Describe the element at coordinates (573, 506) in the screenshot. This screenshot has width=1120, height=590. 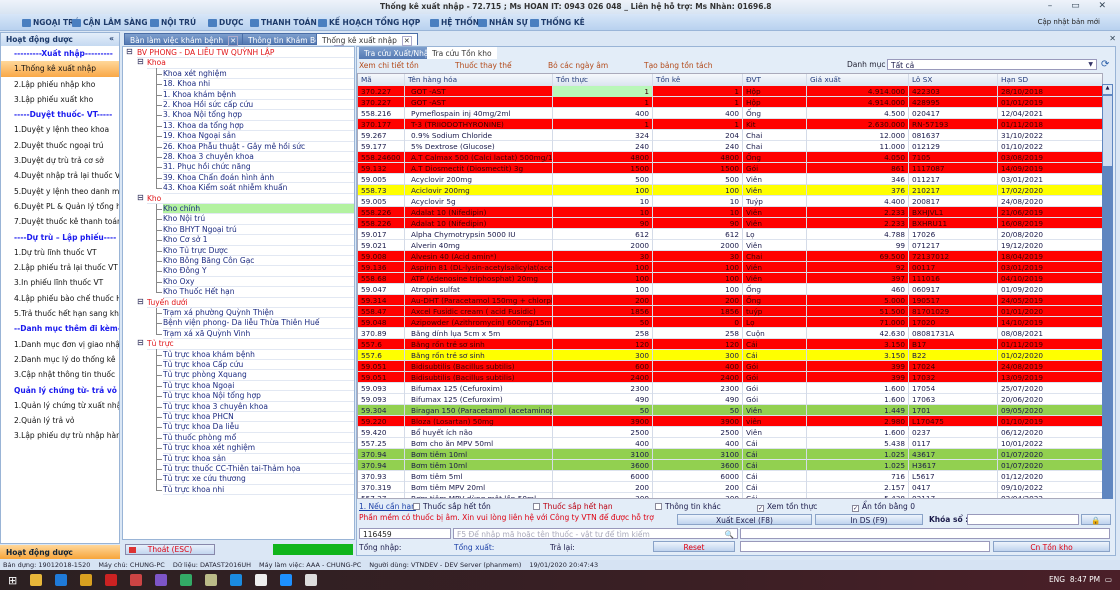
I see `checkbox-expiring: Thuốc sắp hết hạn` at that location.